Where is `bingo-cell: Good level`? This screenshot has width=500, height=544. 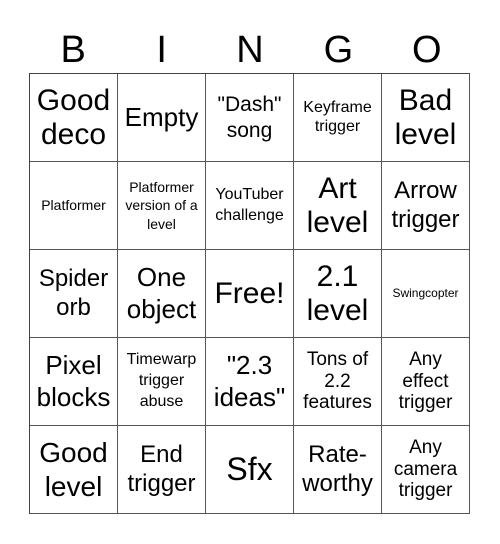
bingo-cell: Good level is located at coordinates (74, 470).